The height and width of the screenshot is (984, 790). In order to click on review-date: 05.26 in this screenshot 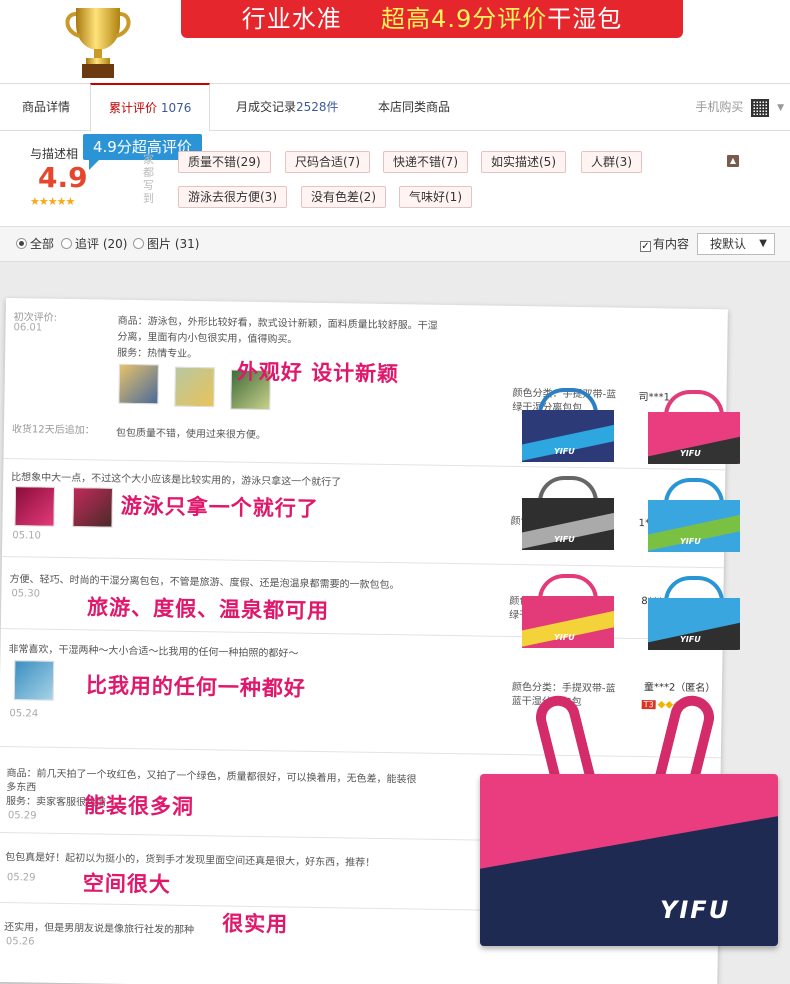, I will do `click(20, 942)`.